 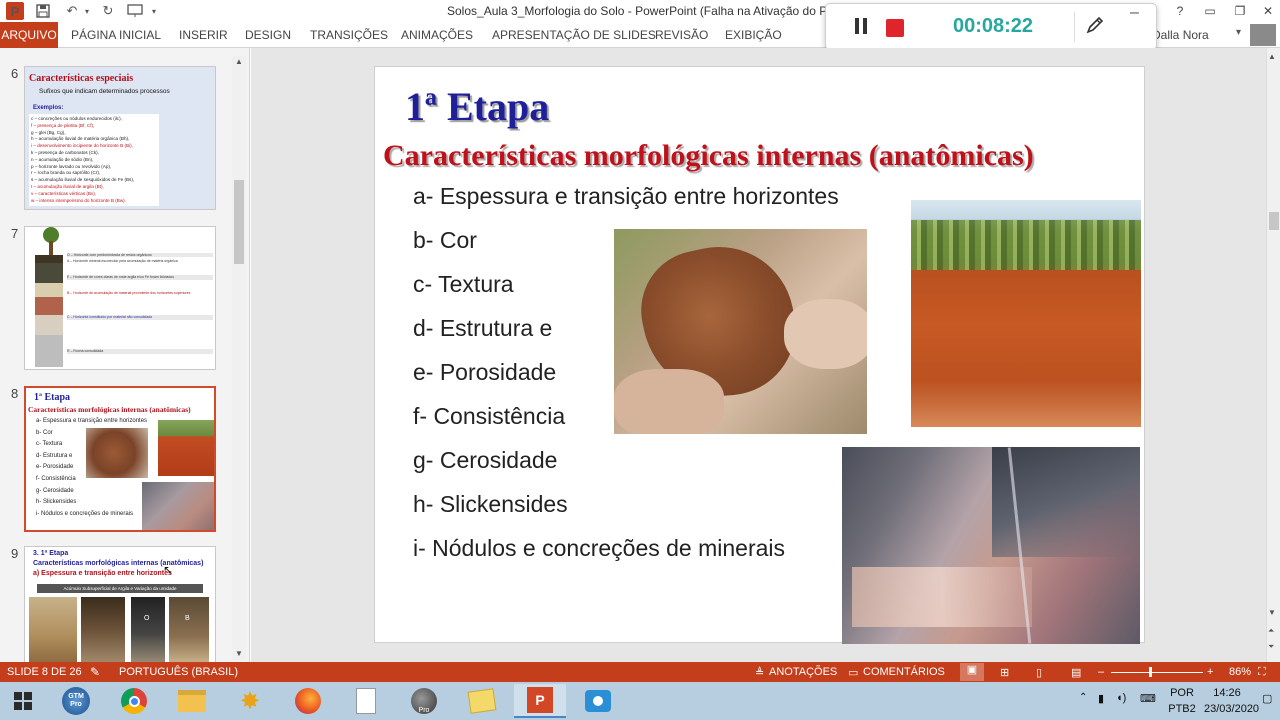 What do you see at coordinates (15, 553) in the screenshot?
I see `thumbnail-number: 9` at bounding box center [15, 553].